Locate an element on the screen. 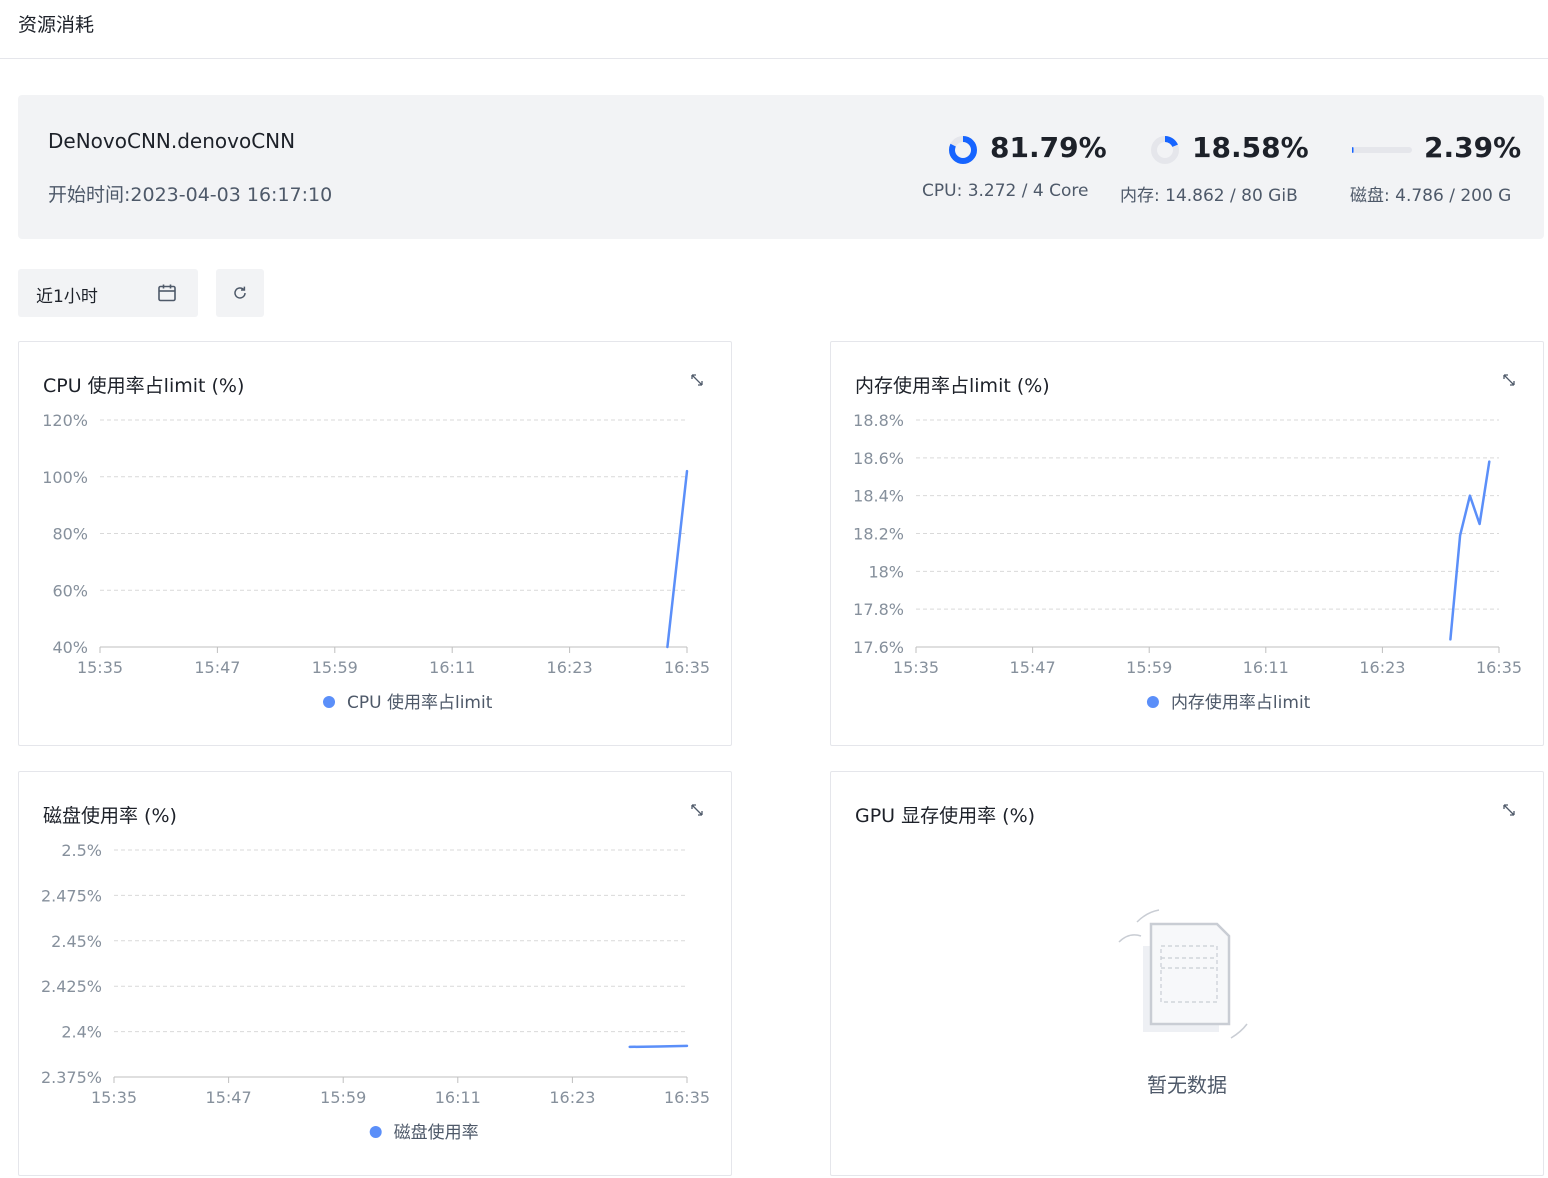 The image size is (1548, 1178). y-tick-label: 18.4% is located at coordinates (878, 496).